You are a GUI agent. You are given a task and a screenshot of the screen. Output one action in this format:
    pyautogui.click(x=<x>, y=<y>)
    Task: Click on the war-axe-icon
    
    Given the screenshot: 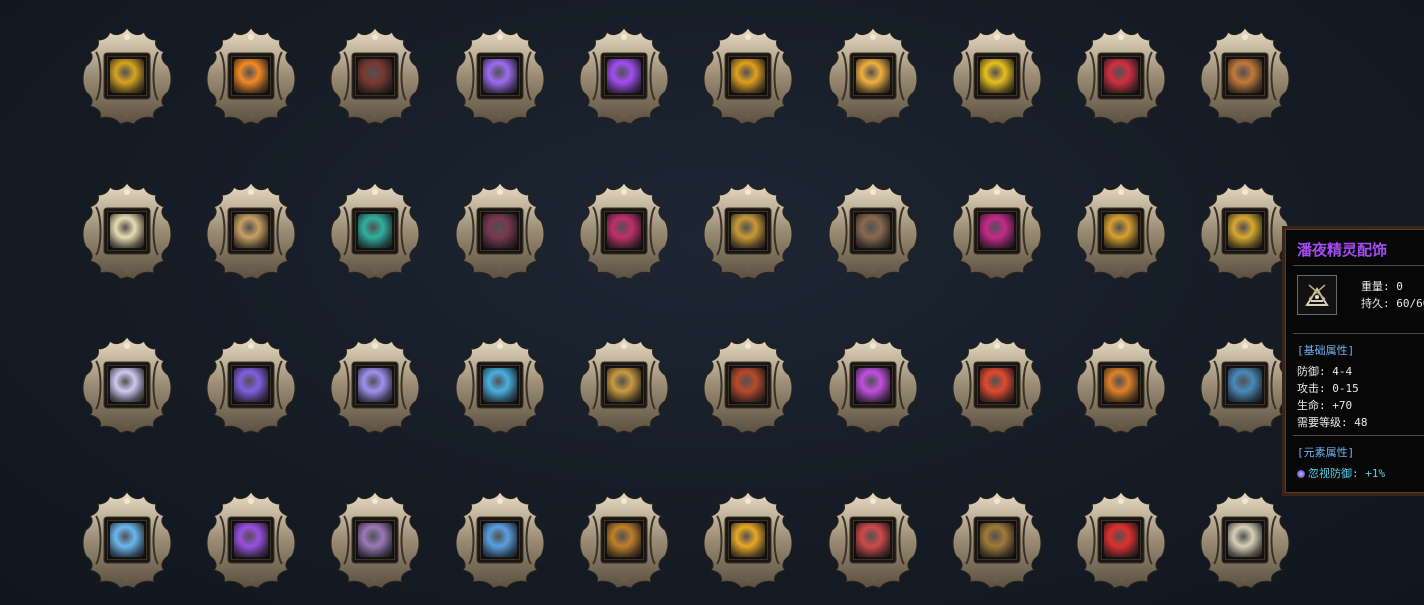 What is the action you would take?
    pyautogui.click(x=624, y=540)
    